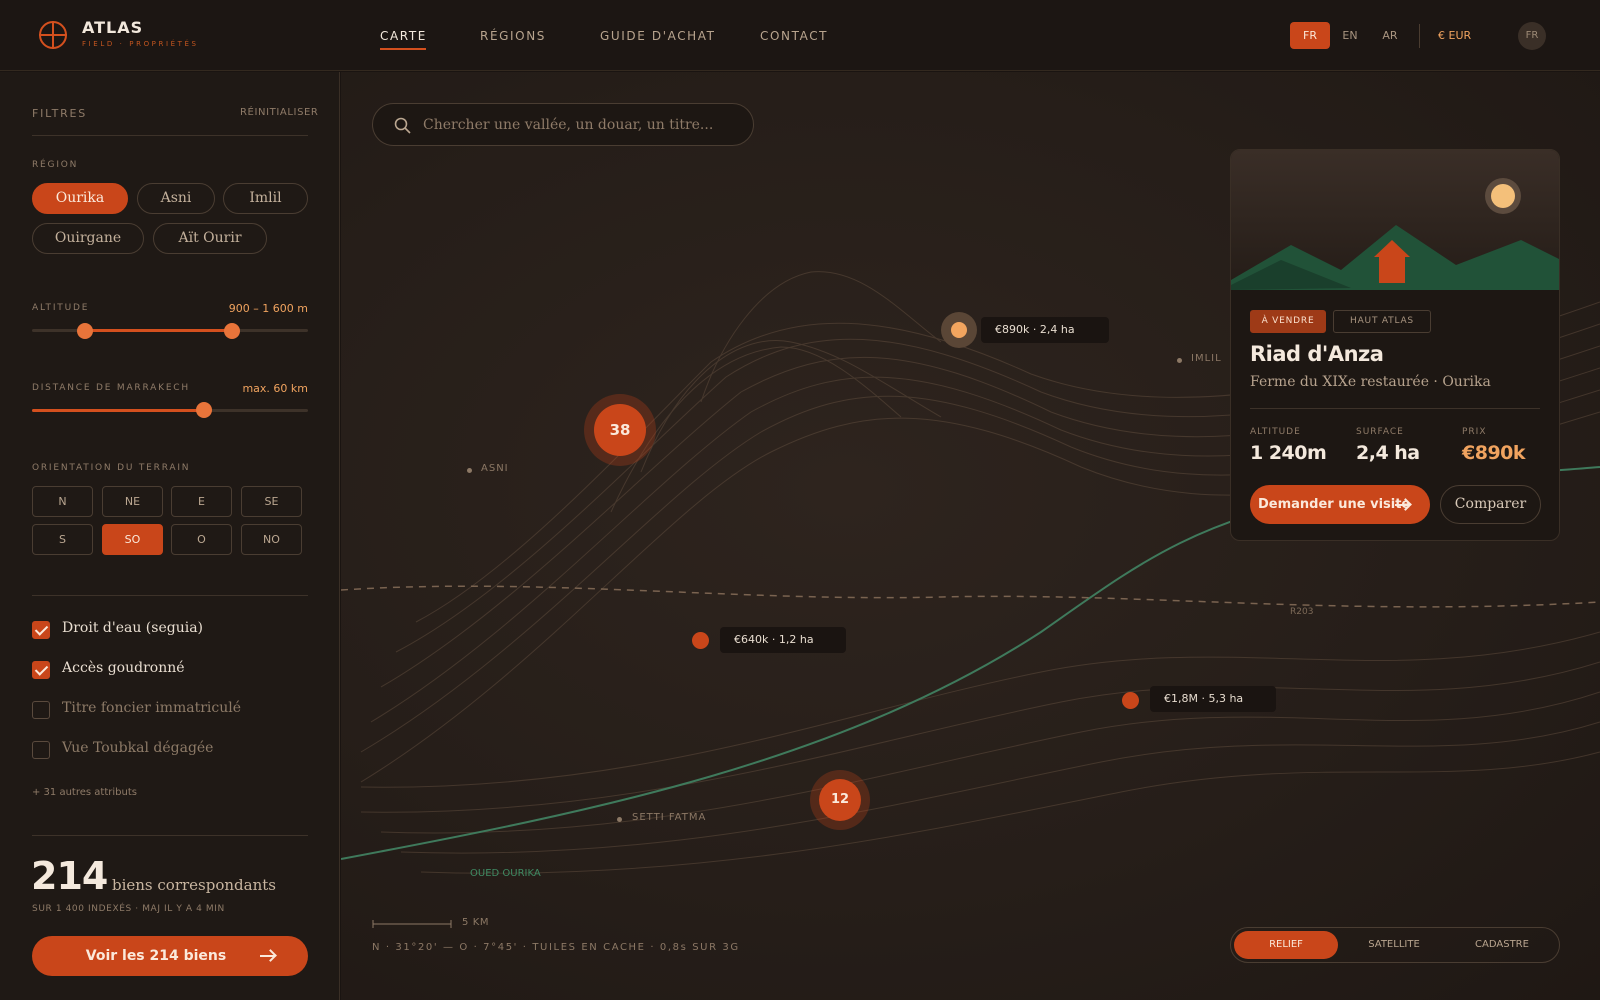 Image resolution: width=1600 pixels, height=1000 pixels. Describe the element at coordinates (1502, 945) in the screenshot. I see `layer-cadastre-button: CADASTRE` at that location.